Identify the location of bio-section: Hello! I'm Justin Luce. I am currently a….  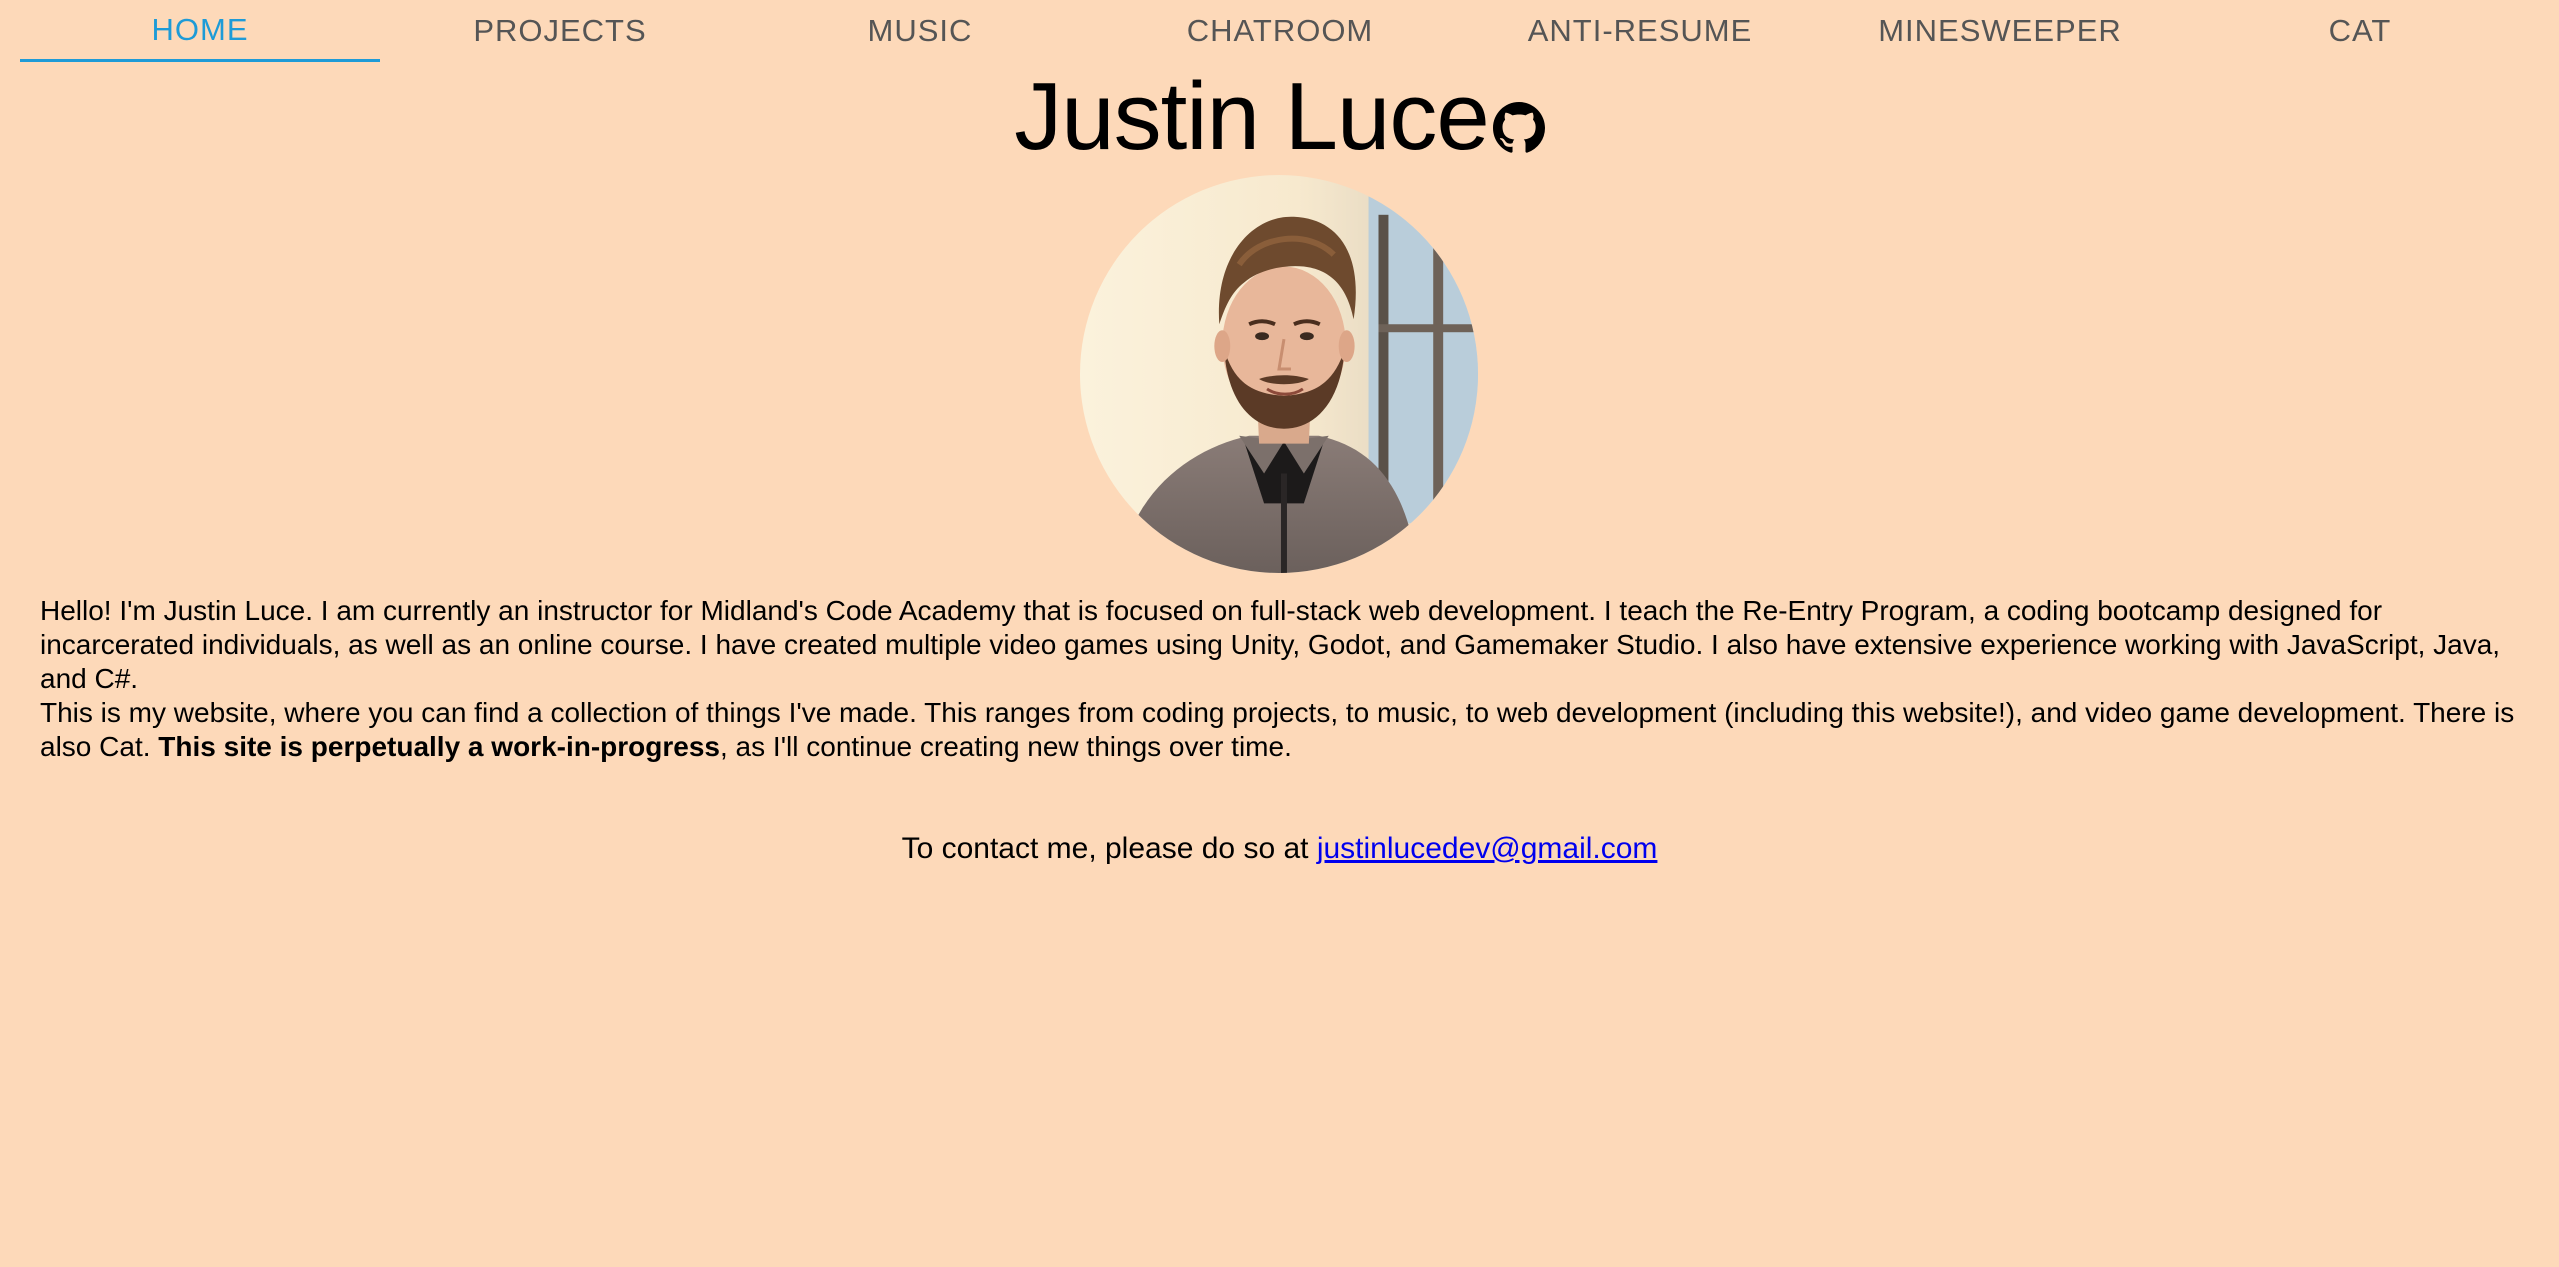
(1280, 679).